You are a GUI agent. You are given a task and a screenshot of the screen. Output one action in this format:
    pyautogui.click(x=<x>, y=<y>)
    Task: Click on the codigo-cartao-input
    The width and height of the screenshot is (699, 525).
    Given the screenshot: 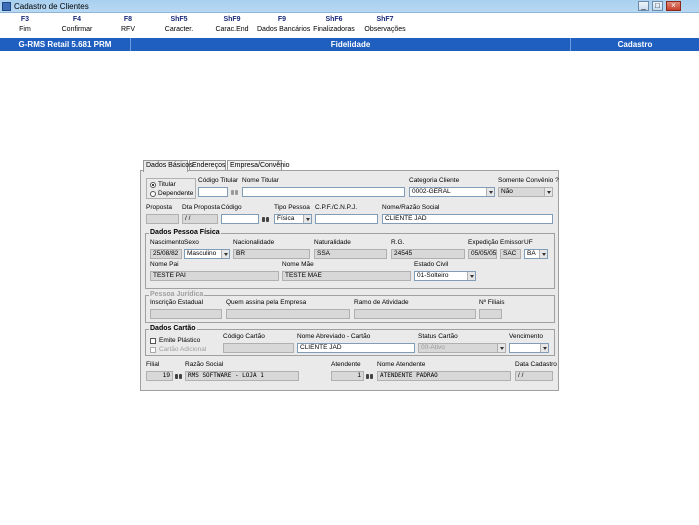 What is the action you would take?
    pyautogui.click(x=258, y=348)
    